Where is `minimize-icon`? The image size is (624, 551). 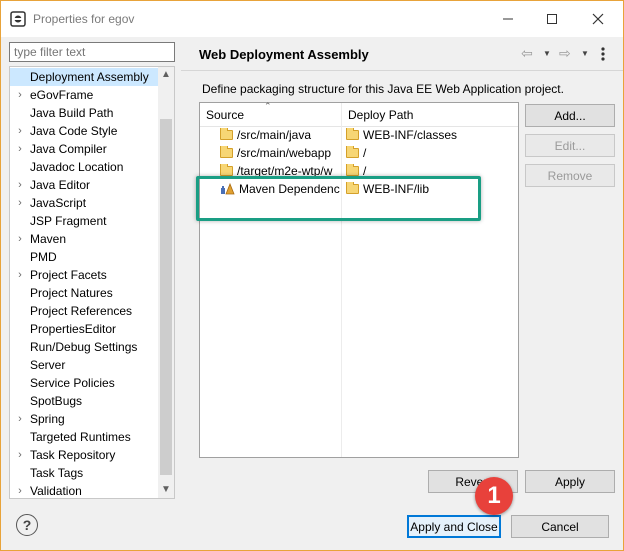
minimize-icon is located at coordinates (508, 19).